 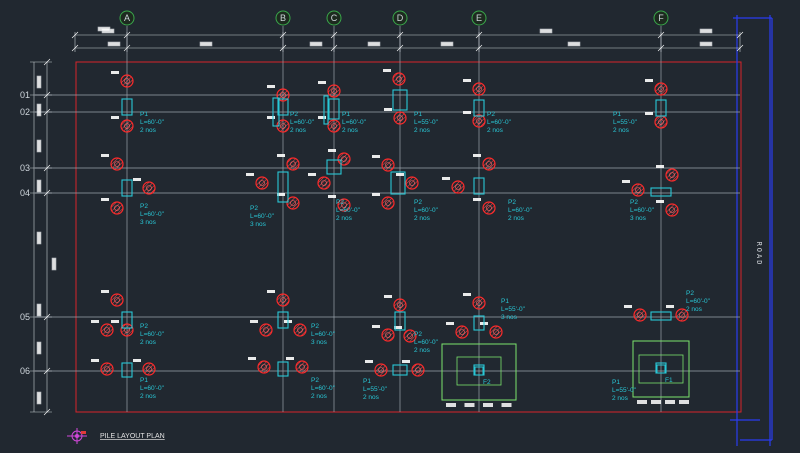 What do you see at coordinates (661, 18) in the screenshot?
I see `column-label: F` at bounding box center [661, 18].